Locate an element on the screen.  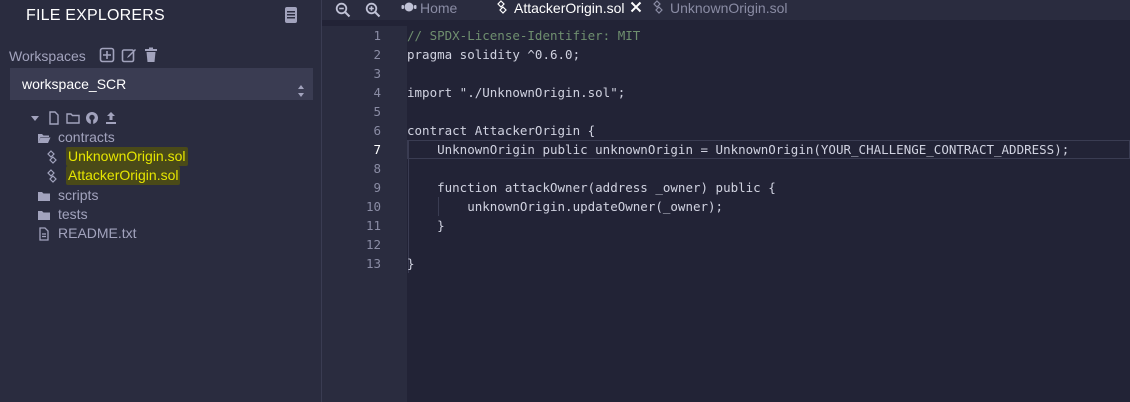
code-line: 1 // SPDX-License-Identifier: MIT is located at coordinates (726, 35).